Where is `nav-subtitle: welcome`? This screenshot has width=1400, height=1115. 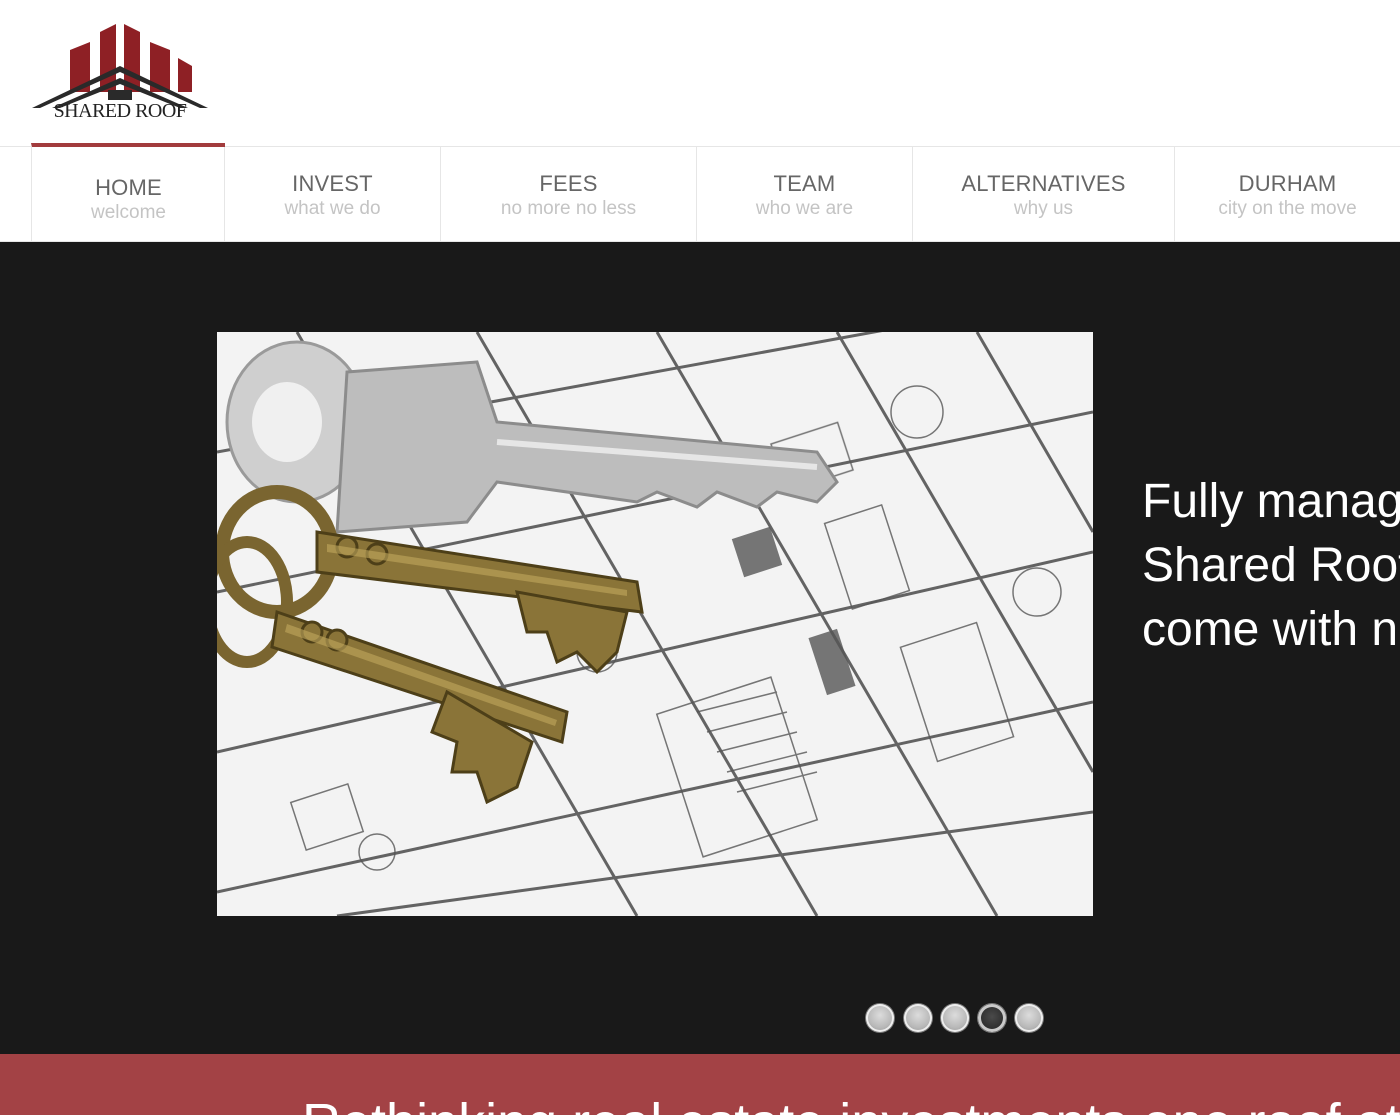
nav-subtitle: welcome is located at coordinates (128, 212).